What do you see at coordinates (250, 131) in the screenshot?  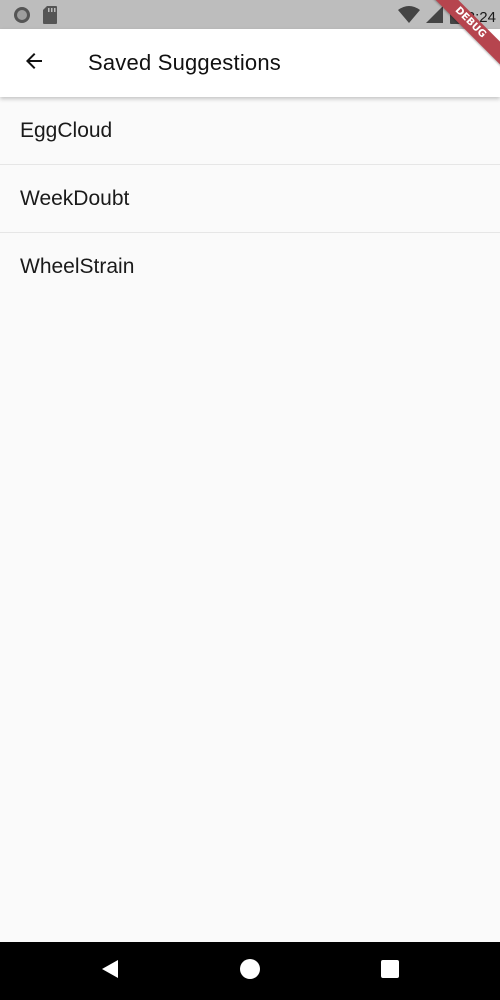 I see `list-item: EggCloud` at bounding box center [250, 131].